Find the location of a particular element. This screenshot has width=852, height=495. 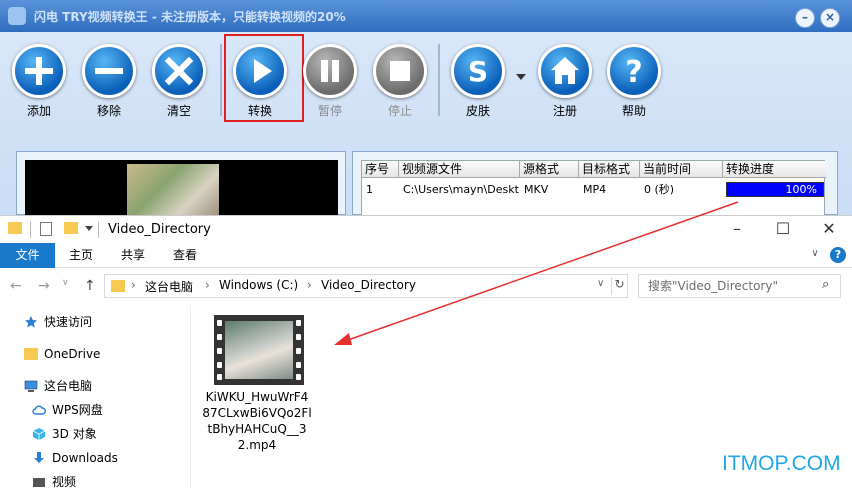

video-thumbnail is located at coordinates (259, 350).